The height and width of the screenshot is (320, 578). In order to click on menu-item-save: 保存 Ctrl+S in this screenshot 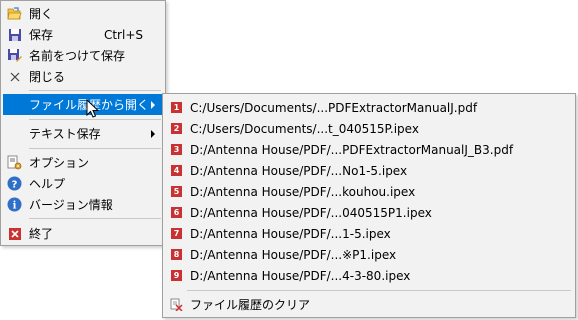, I will do `click(83, 34)`.